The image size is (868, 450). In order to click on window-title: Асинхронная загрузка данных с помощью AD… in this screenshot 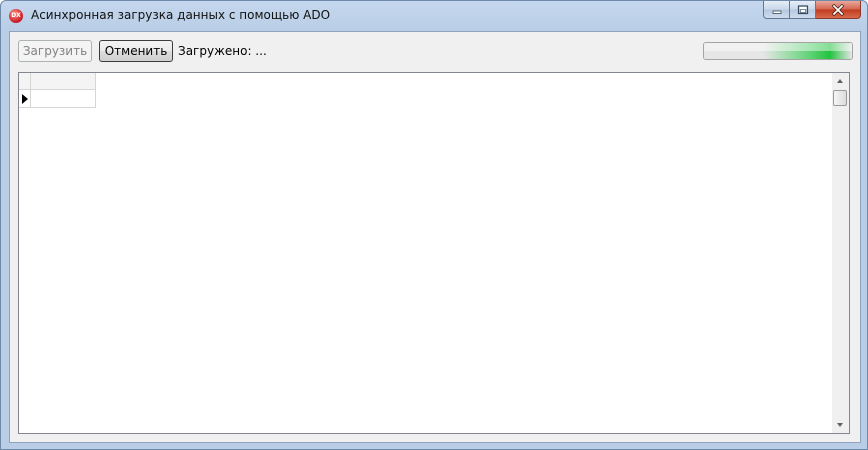, I will do `click(181, 15)`.